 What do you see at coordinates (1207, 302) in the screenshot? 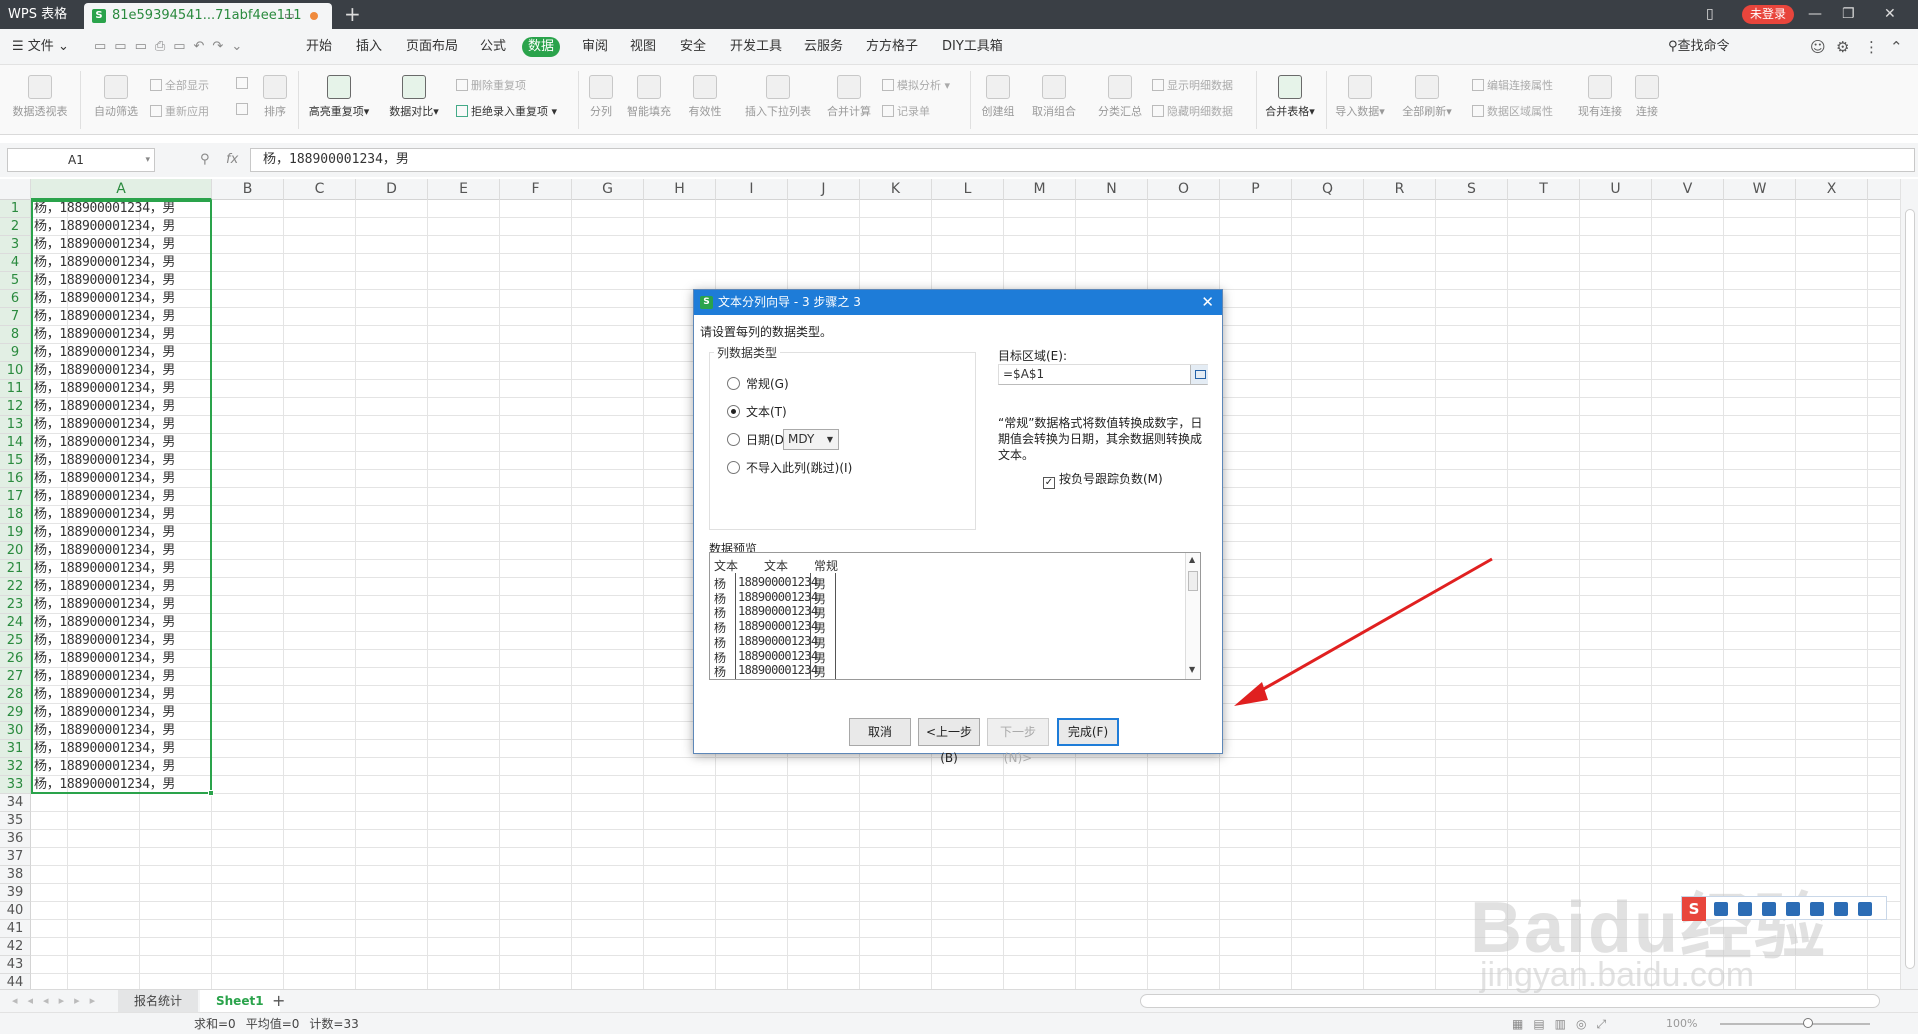
I see `close-icon: ✕` at bounding box center [1207, 302].